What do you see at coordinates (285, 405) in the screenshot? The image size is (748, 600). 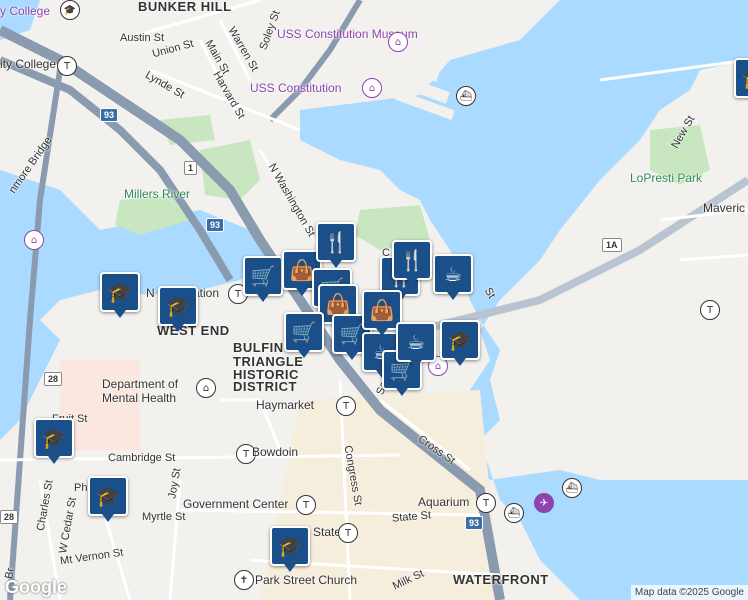 I see `poi-label: Haymarket` at bounding box center [285, 405].